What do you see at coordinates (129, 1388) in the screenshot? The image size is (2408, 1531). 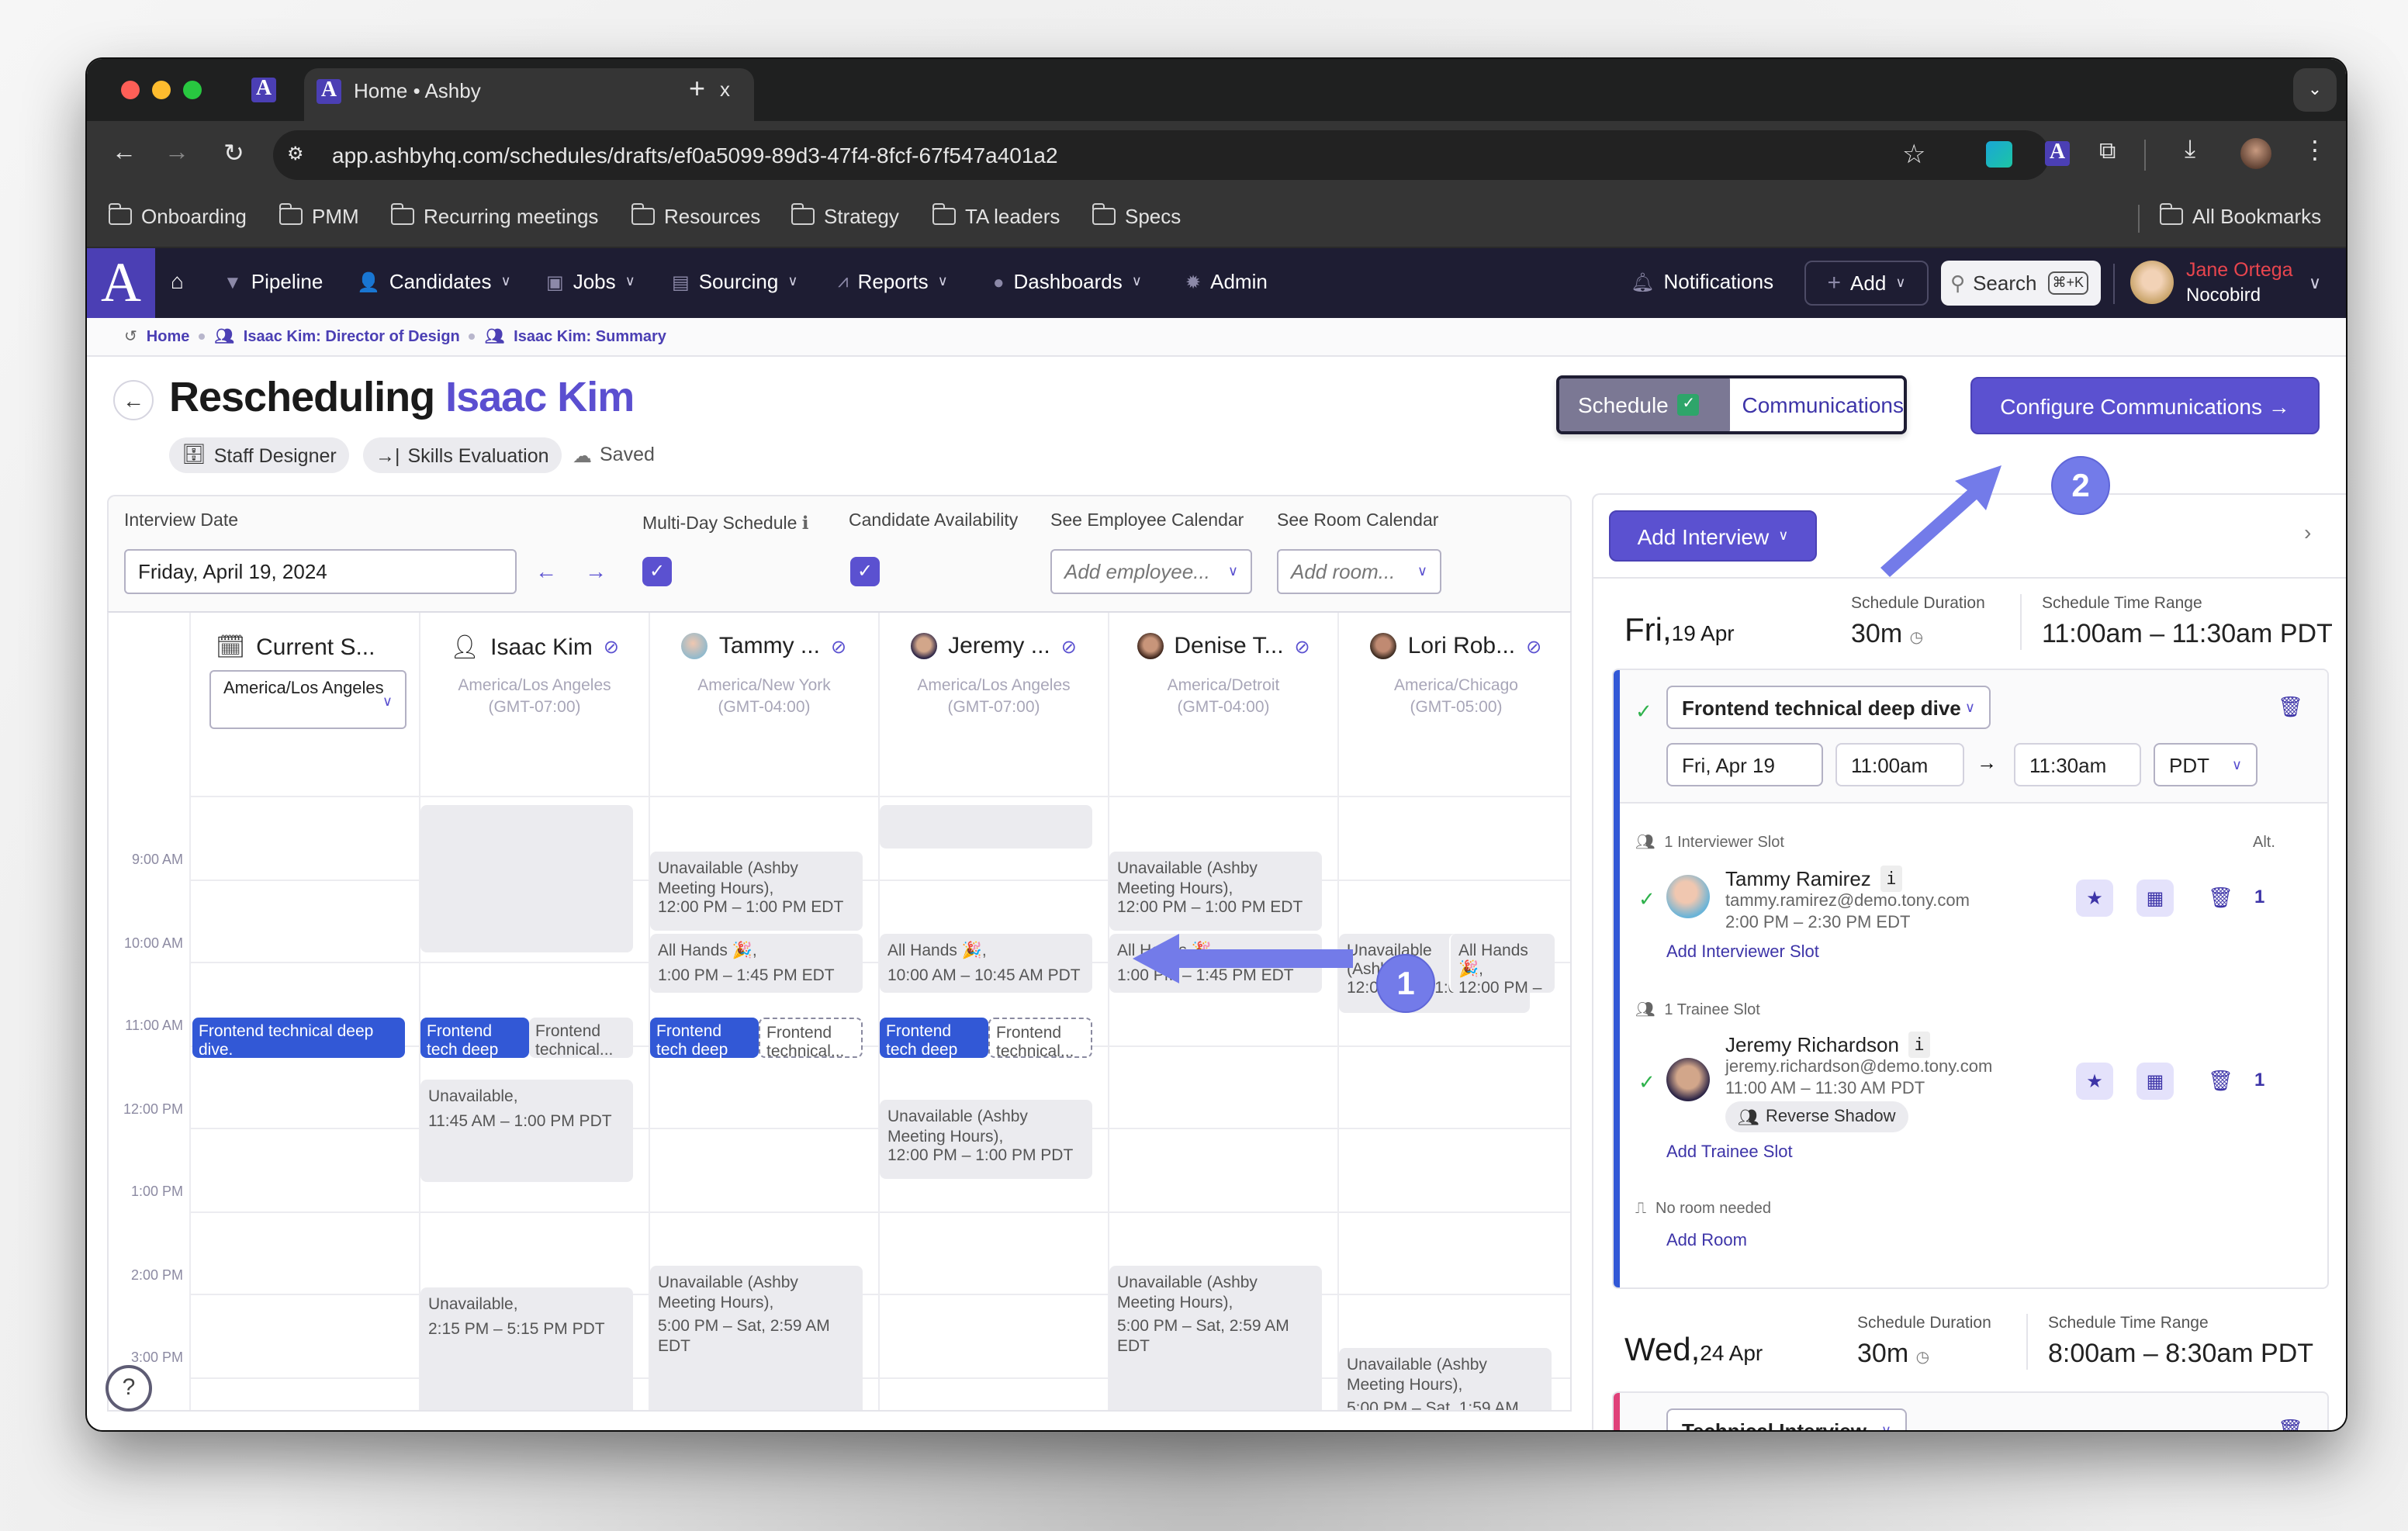 I see `help-button: ?` at bounding box center [129, 1388].